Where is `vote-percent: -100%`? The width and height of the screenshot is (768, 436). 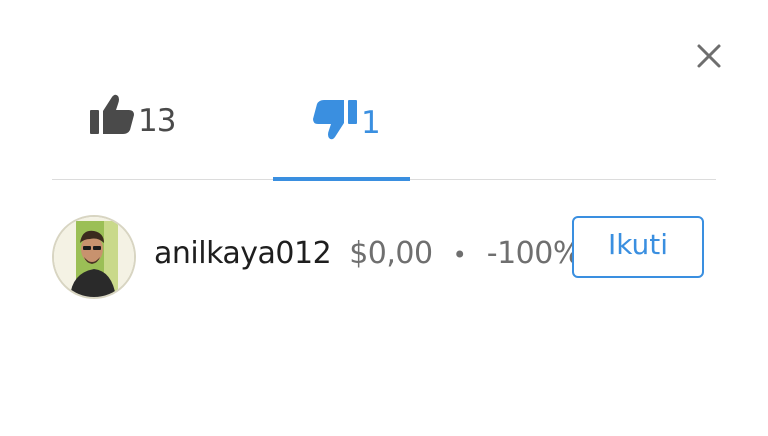
vote-percent: -100% is located at coordinates (534, 253).